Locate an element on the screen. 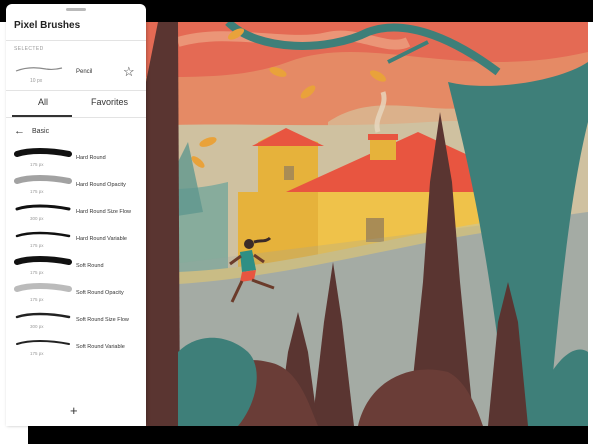 Image resolution: width=593 pixels, height=444 pixels. brush-name: Hard Round Opacity is located at coordinates (101, 185).